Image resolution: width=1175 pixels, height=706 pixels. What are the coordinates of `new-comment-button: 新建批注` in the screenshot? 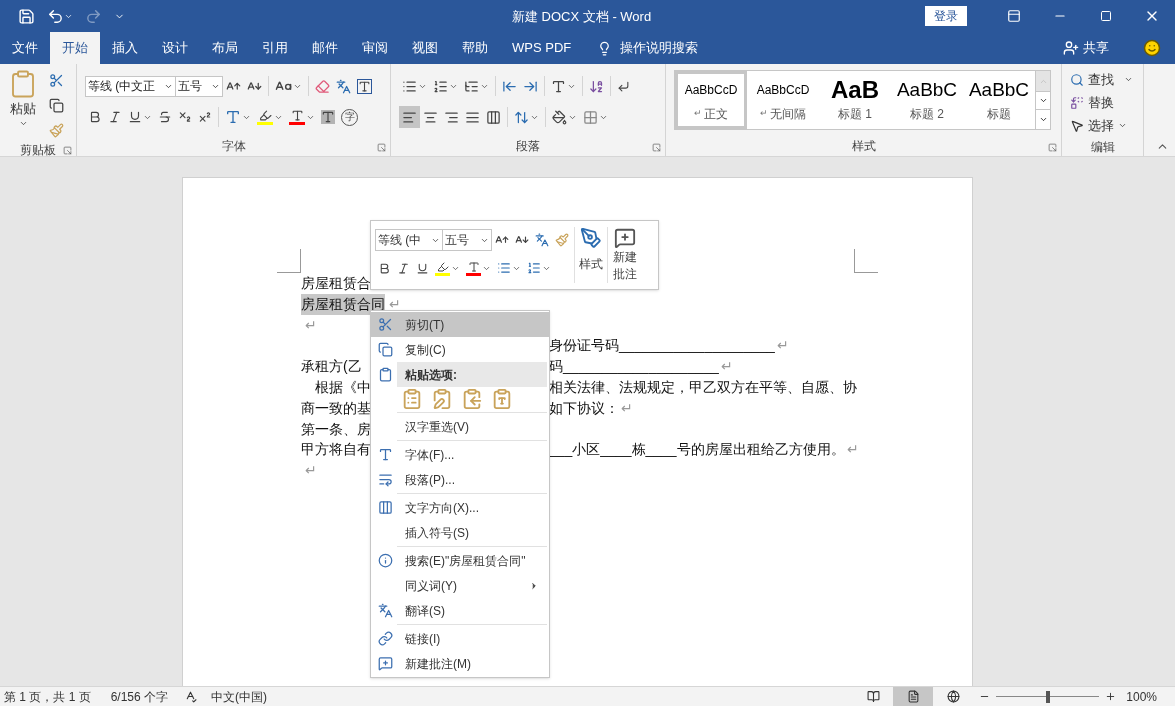 It's located at (625, 255).